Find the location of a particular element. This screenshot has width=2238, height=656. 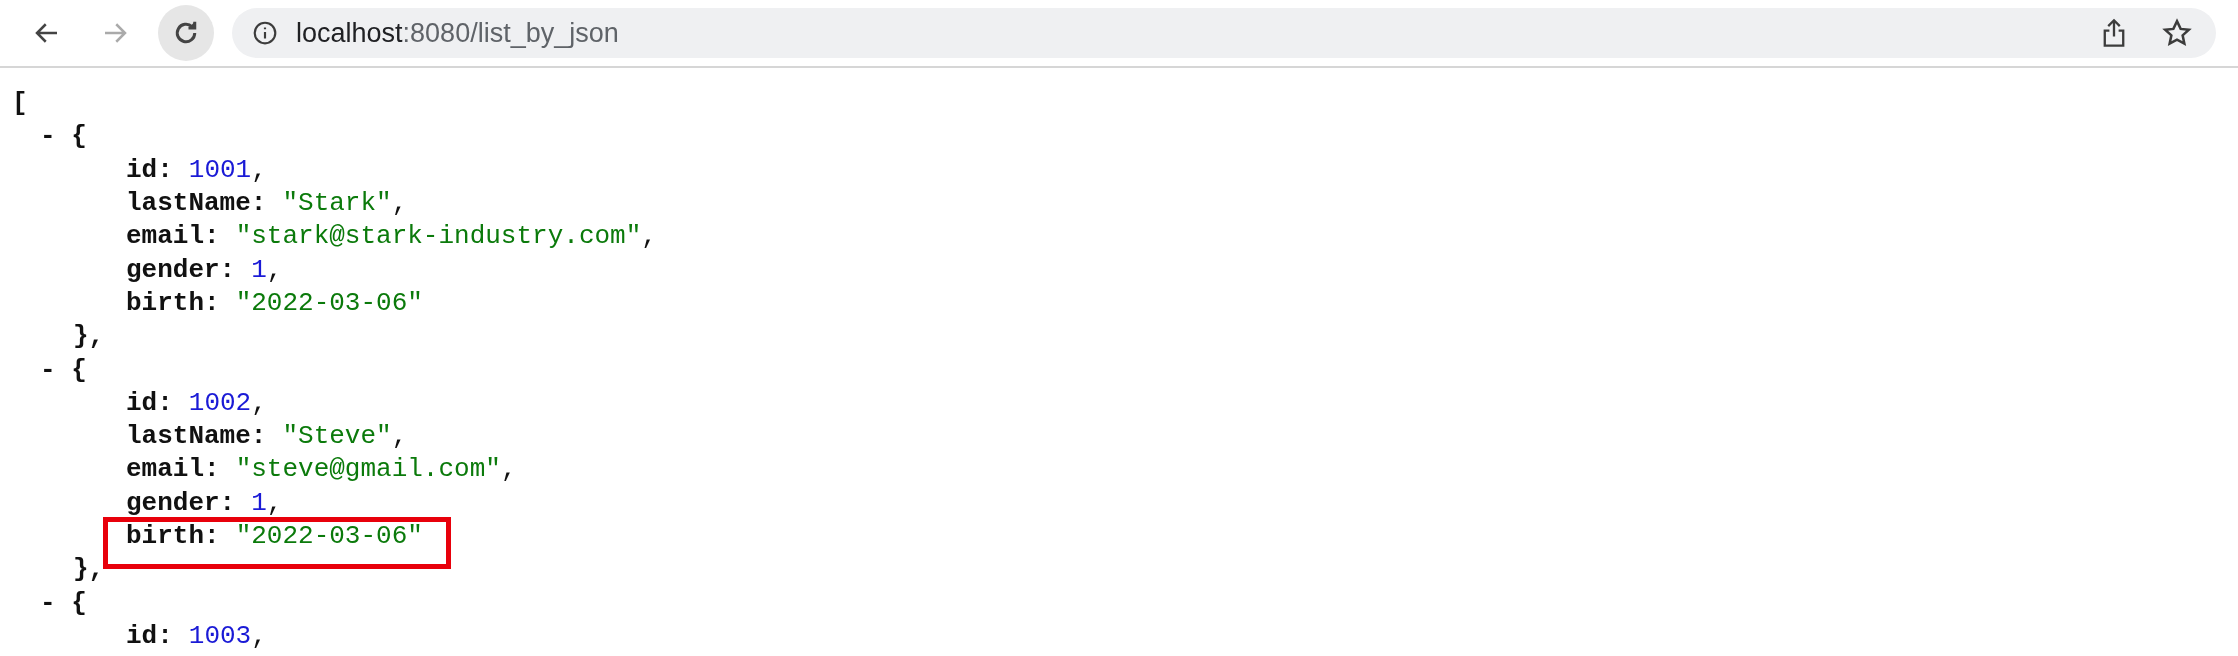

info-icon is located at coordinates (265, 33).